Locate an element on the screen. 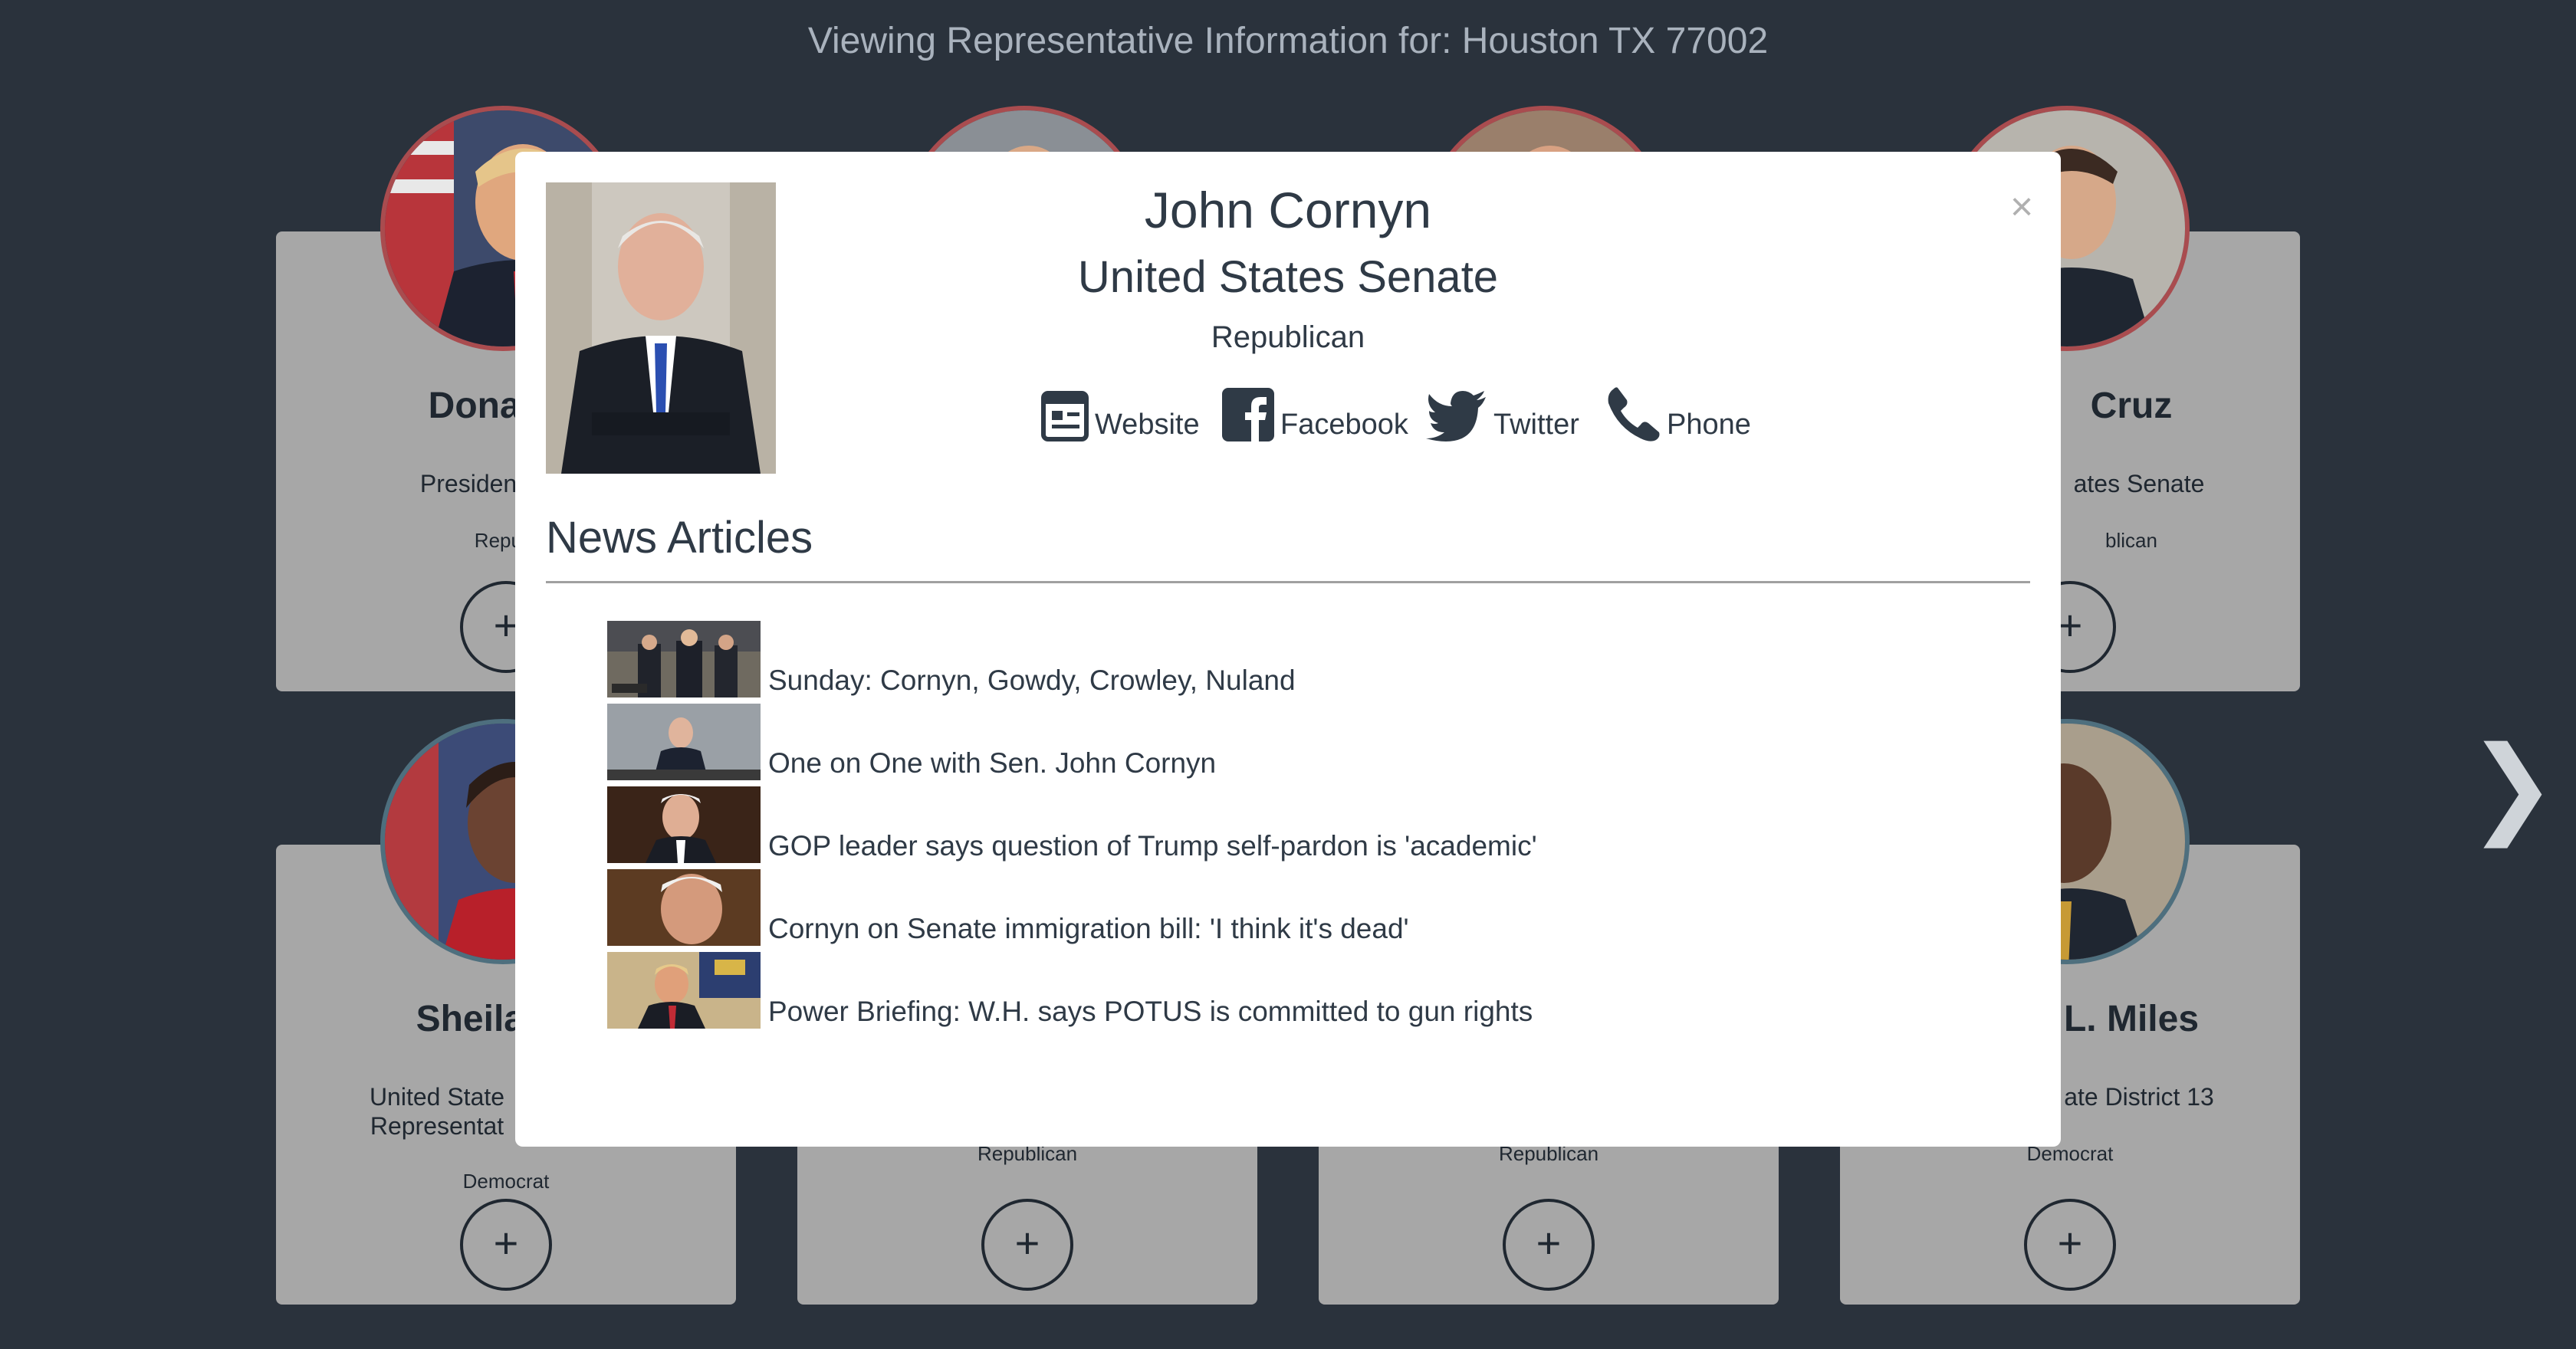 The height and width of the screenshot is (1349, 2576). facebook-label: Facebook is located at coordinates (1344, 425).